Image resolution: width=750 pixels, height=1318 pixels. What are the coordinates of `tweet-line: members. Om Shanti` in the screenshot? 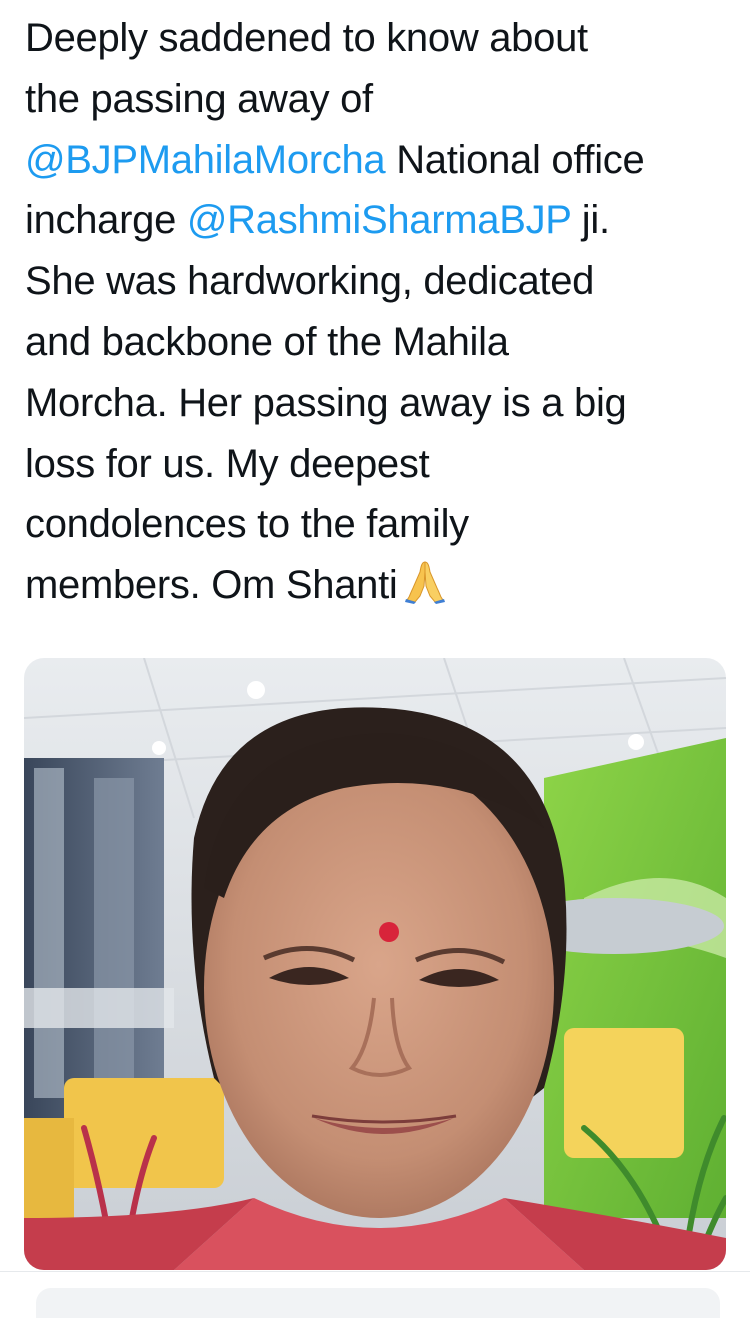 It's located at (377, 588).